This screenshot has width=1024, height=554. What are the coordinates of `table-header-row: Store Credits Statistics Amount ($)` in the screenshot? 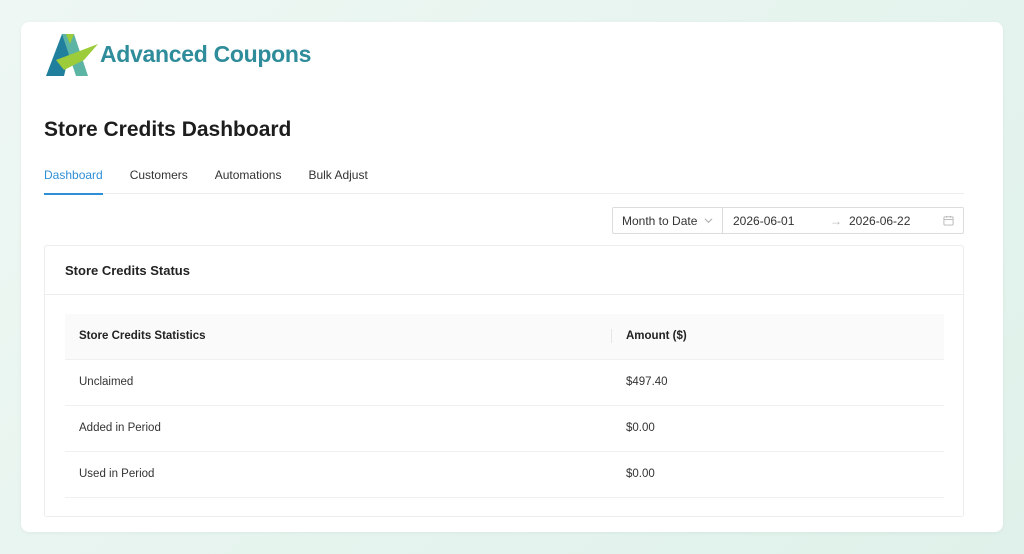 It's located at (504, 337).